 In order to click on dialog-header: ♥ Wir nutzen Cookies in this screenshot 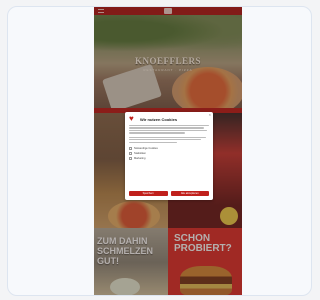, I will do `click(169, 119)`.